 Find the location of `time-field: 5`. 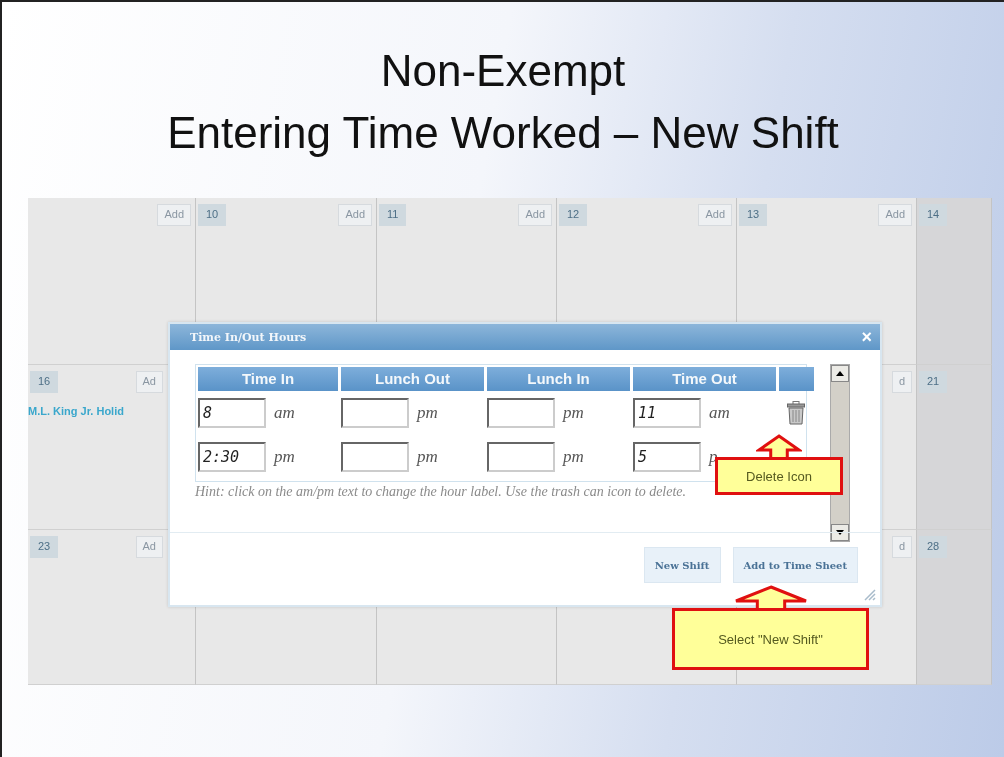

time-field: 5 is located at coordinates (667, 457).